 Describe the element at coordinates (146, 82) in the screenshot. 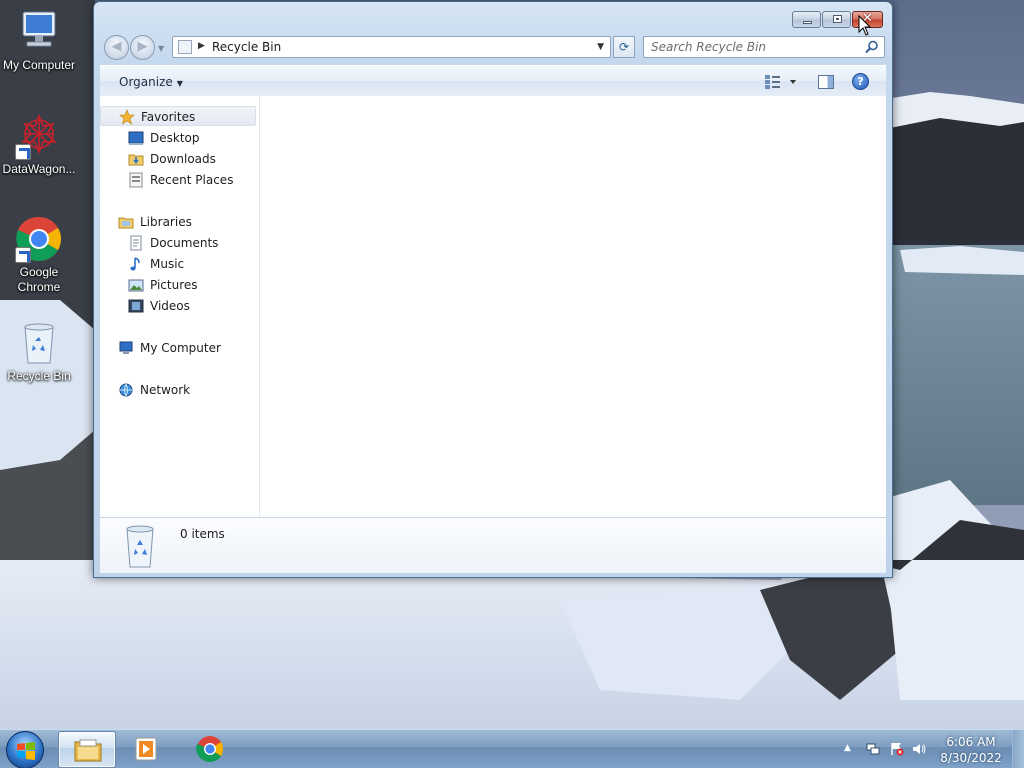

I see `organize-label: Organize` at that location.